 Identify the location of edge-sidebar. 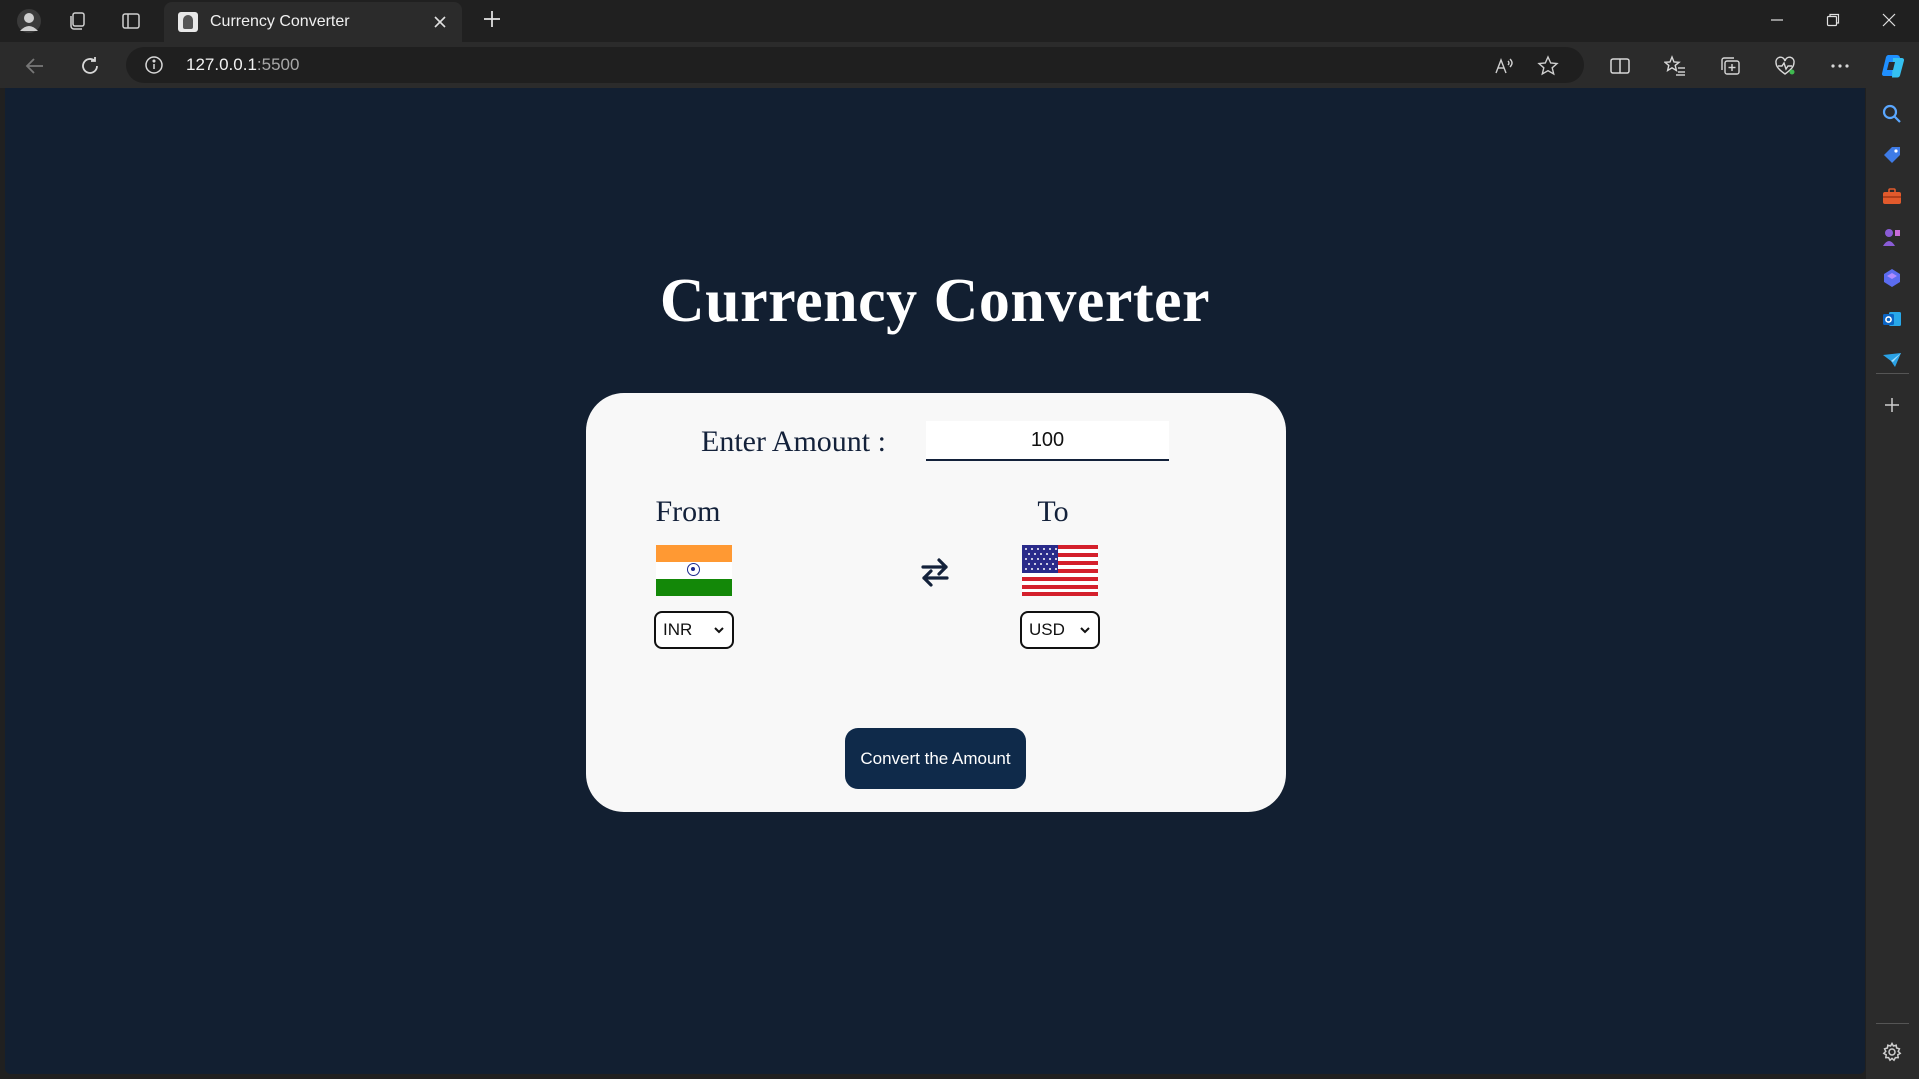
(1892, 583).